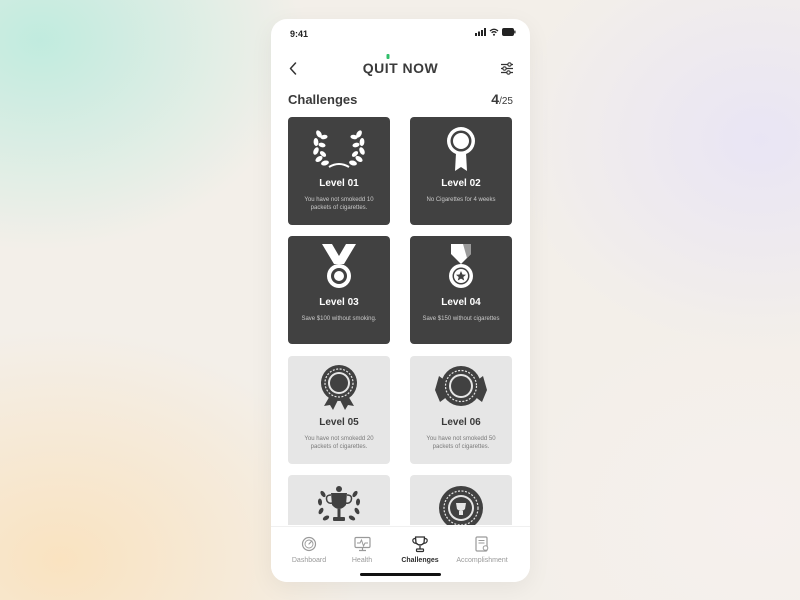 The width and height of the screenshot is (800, 600). Describe the element at coordinates (339, 183) in the screenshot. I see `challenge-level: Level 01` at that location.